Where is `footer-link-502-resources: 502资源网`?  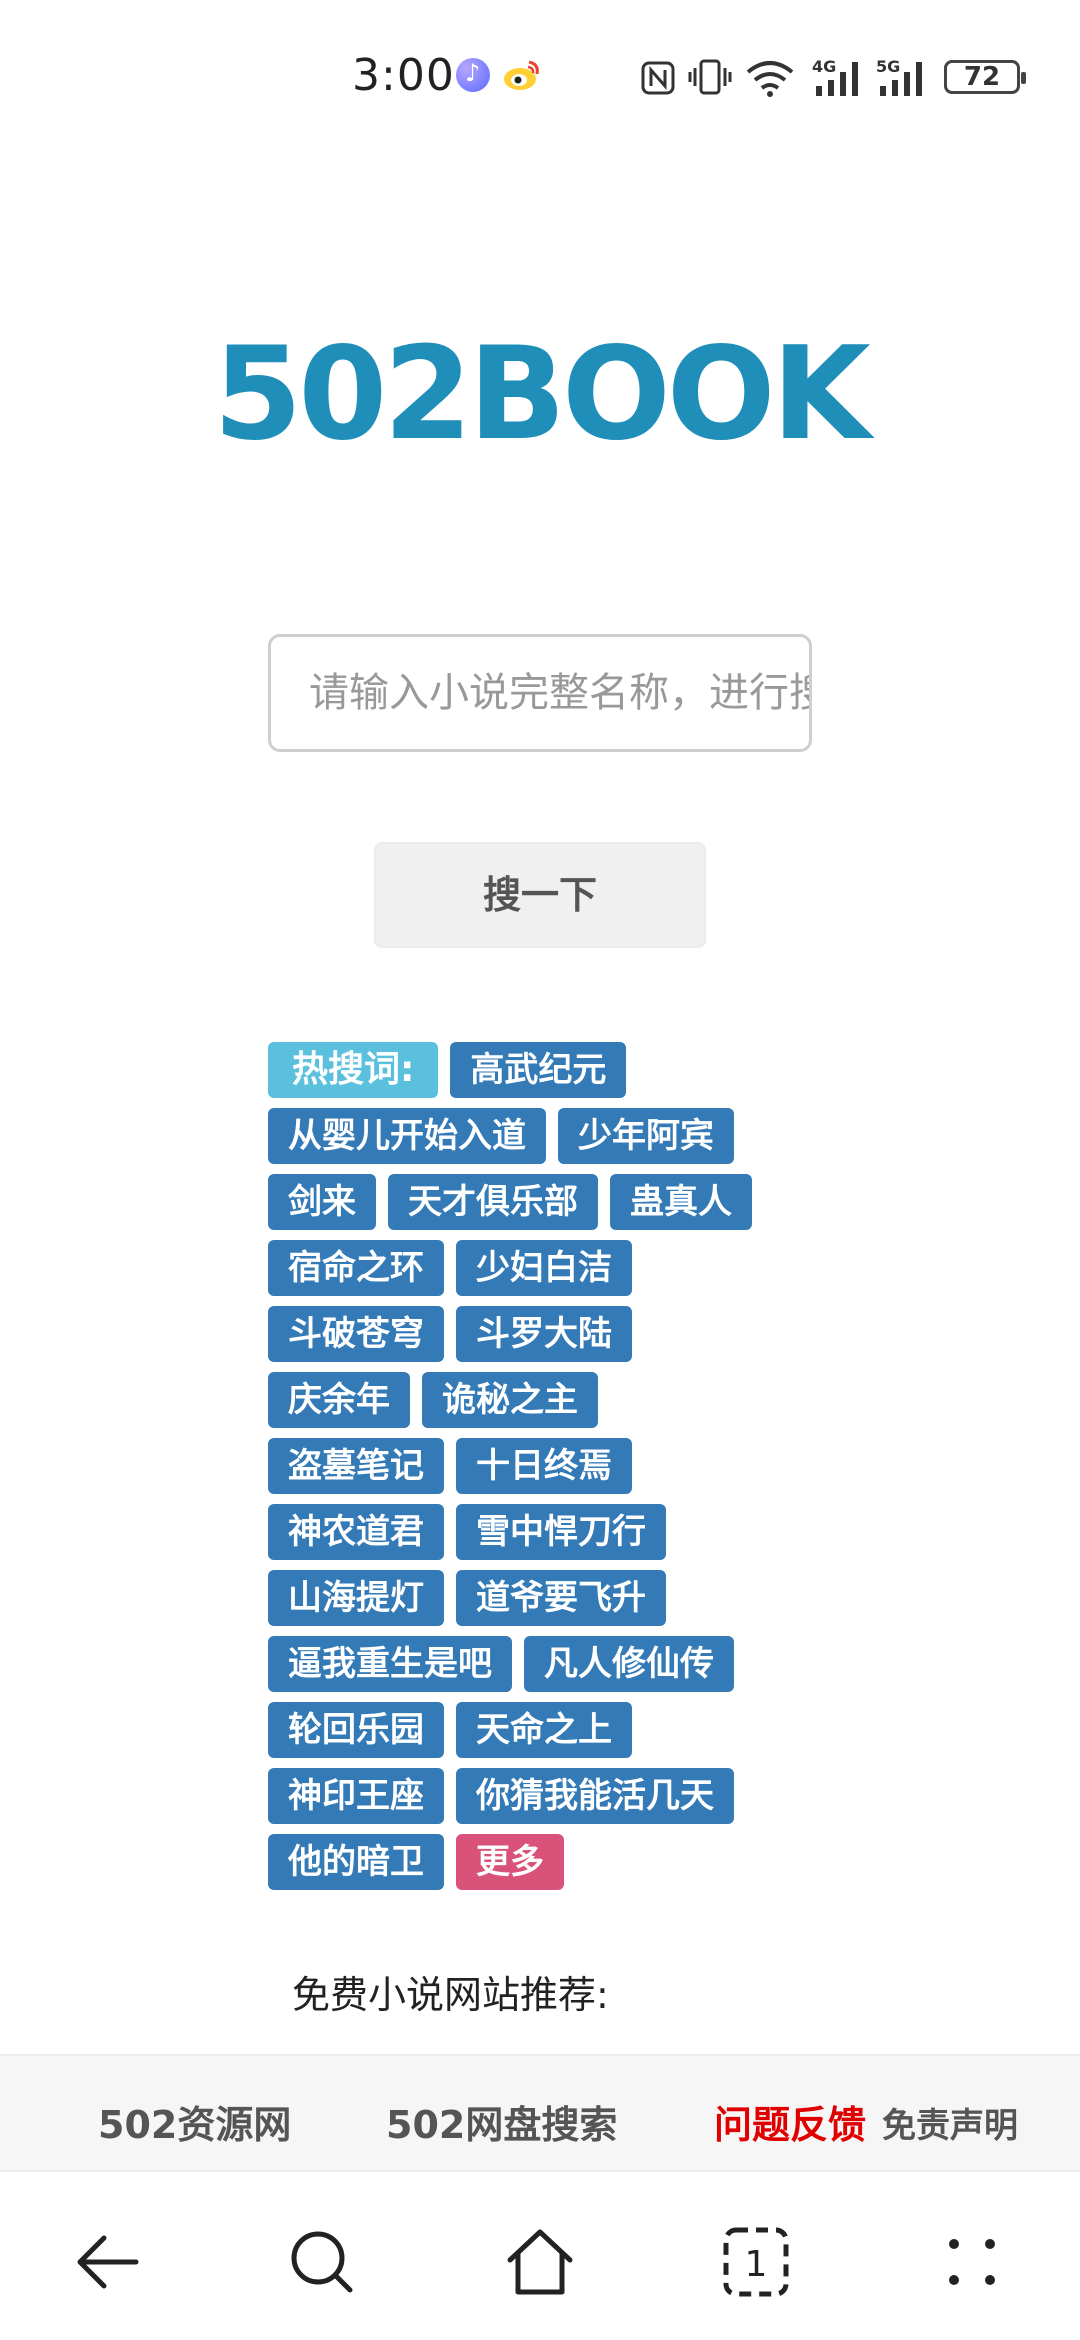
footer-link-502-resources: 502资源网 is located at coordinates (194, 2121).